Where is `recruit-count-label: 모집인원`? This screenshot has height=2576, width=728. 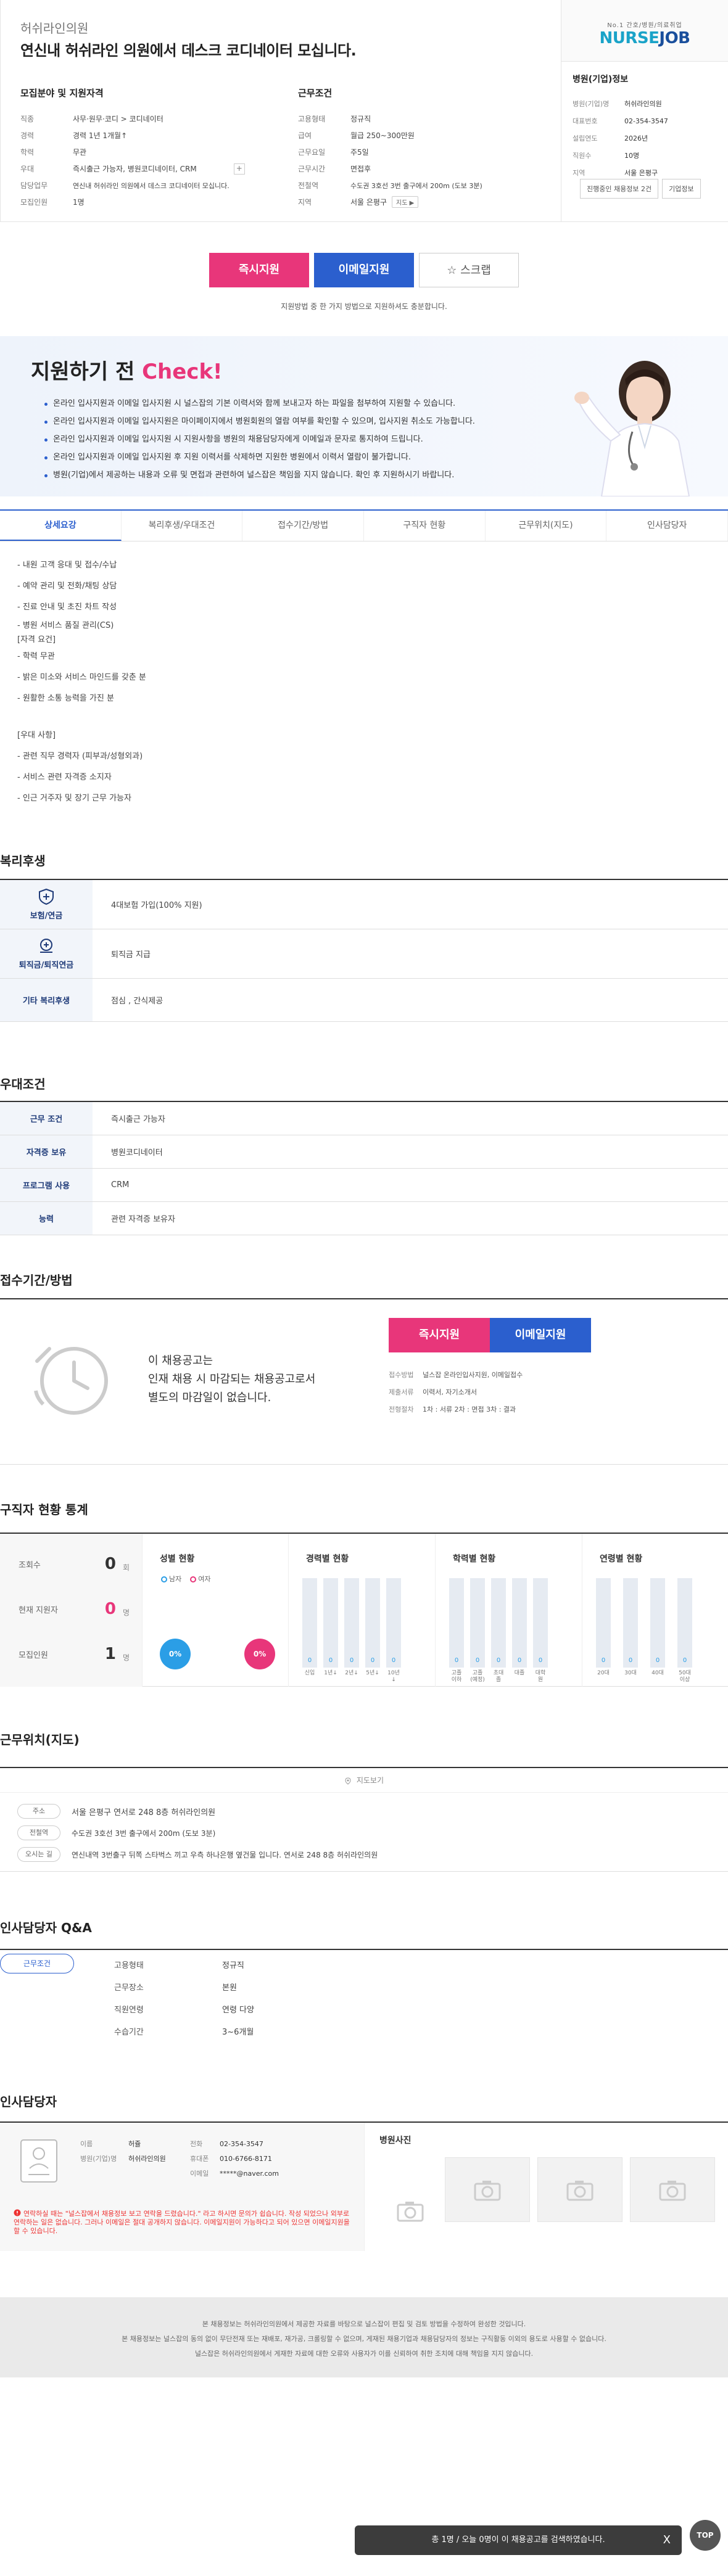
recruit-count-label: 모집인원 is located at coordinates (33, 1655).